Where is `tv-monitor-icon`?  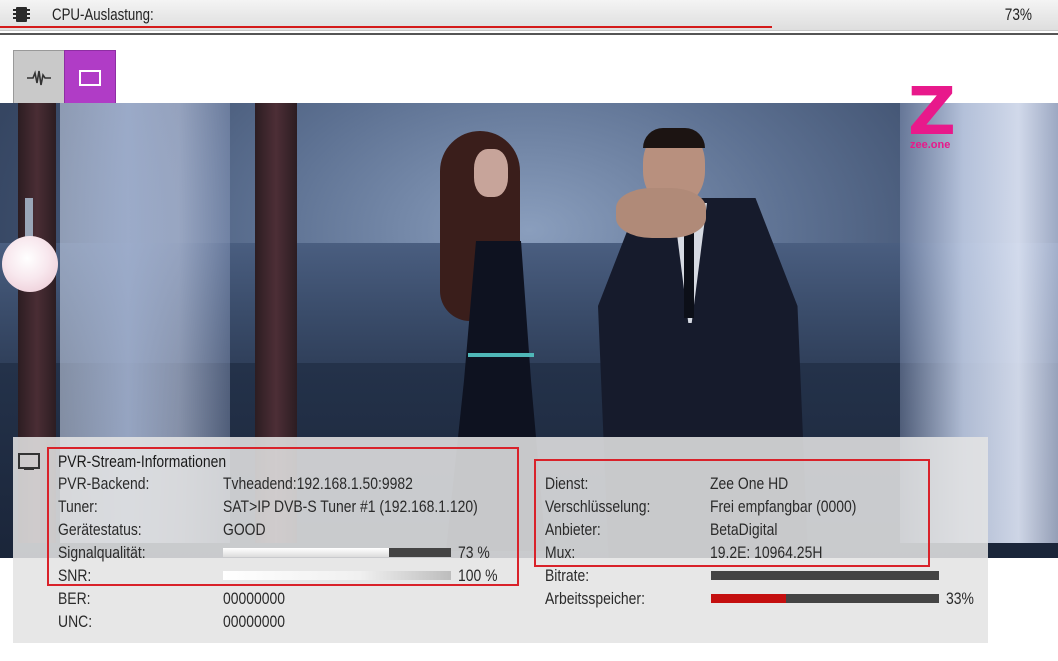 tv-monitor-icon is located at coordinates (29, 461).